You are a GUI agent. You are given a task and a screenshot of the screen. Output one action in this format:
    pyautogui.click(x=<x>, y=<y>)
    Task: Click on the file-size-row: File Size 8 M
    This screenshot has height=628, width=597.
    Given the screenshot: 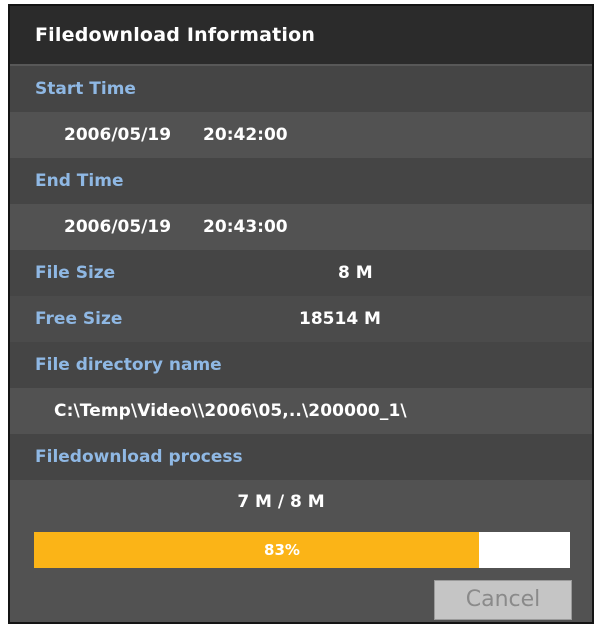 What is the action you would take?
    pyautogui.click(x=301, y=273)
    